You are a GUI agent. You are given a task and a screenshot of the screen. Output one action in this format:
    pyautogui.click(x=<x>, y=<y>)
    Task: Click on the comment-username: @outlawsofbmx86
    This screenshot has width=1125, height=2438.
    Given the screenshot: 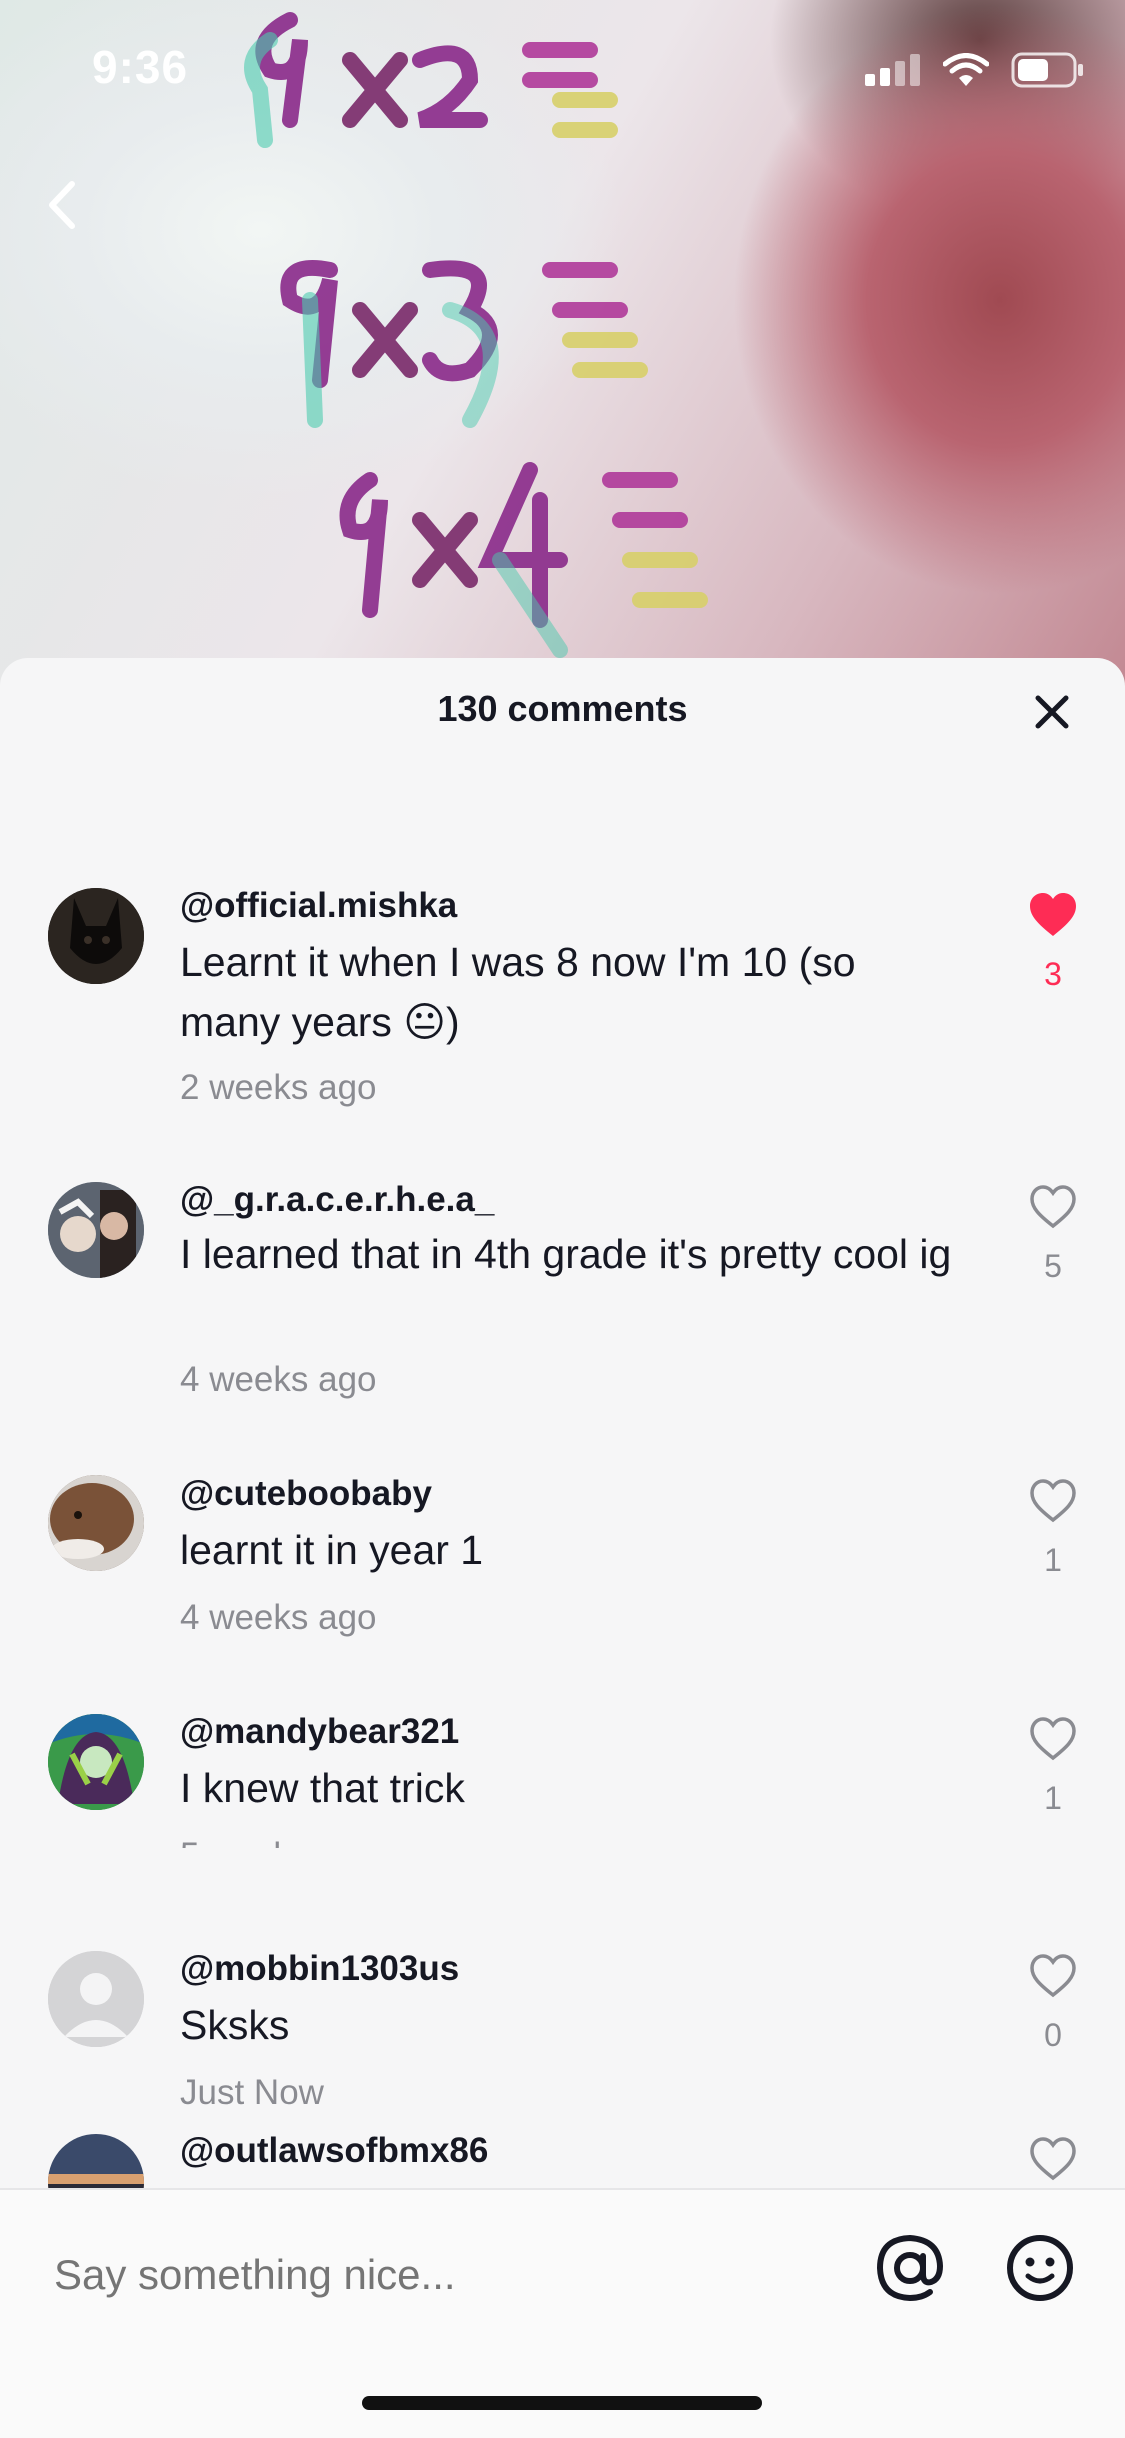 What is the action you would take?
    pyautogui.click(x=334, y=2151)
    